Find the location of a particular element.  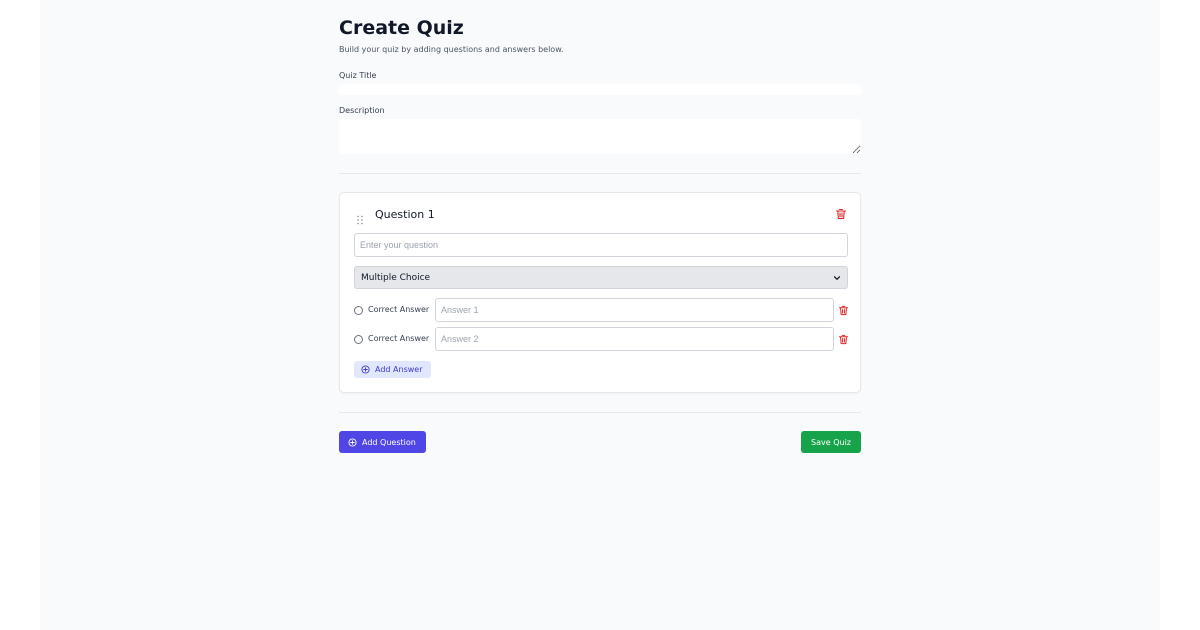

actions-divider is located at coordinates (600, 412).